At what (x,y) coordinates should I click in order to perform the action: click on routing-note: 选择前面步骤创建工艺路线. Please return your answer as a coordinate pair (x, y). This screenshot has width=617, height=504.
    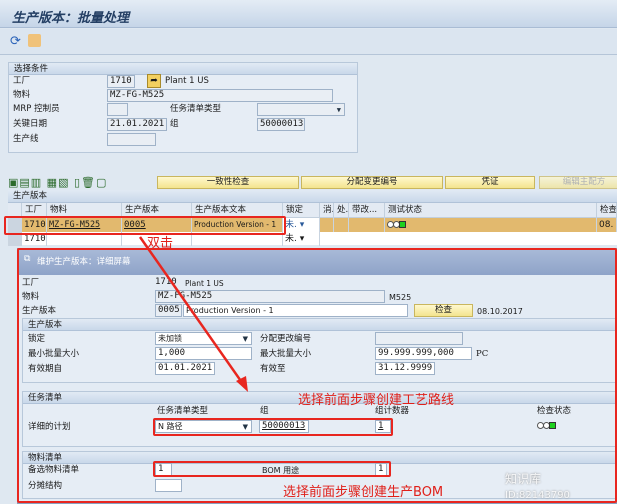
    Looking at the image, I should click on (376, 400).